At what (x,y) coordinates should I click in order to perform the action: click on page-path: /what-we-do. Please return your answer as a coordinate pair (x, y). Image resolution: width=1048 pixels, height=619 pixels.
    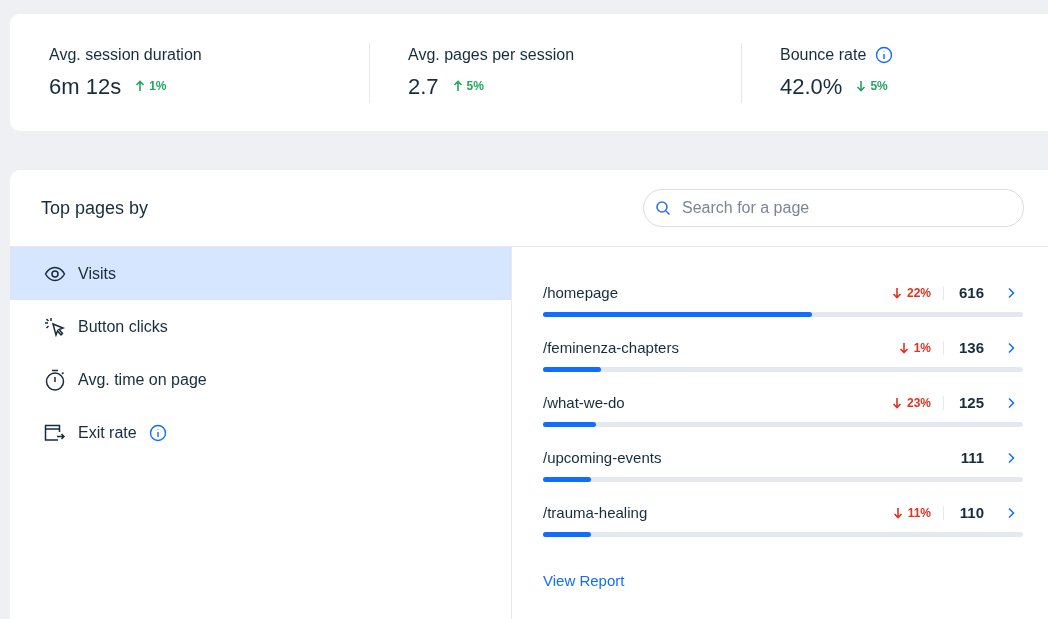
    Looking at the image, I should click on (584, 402).